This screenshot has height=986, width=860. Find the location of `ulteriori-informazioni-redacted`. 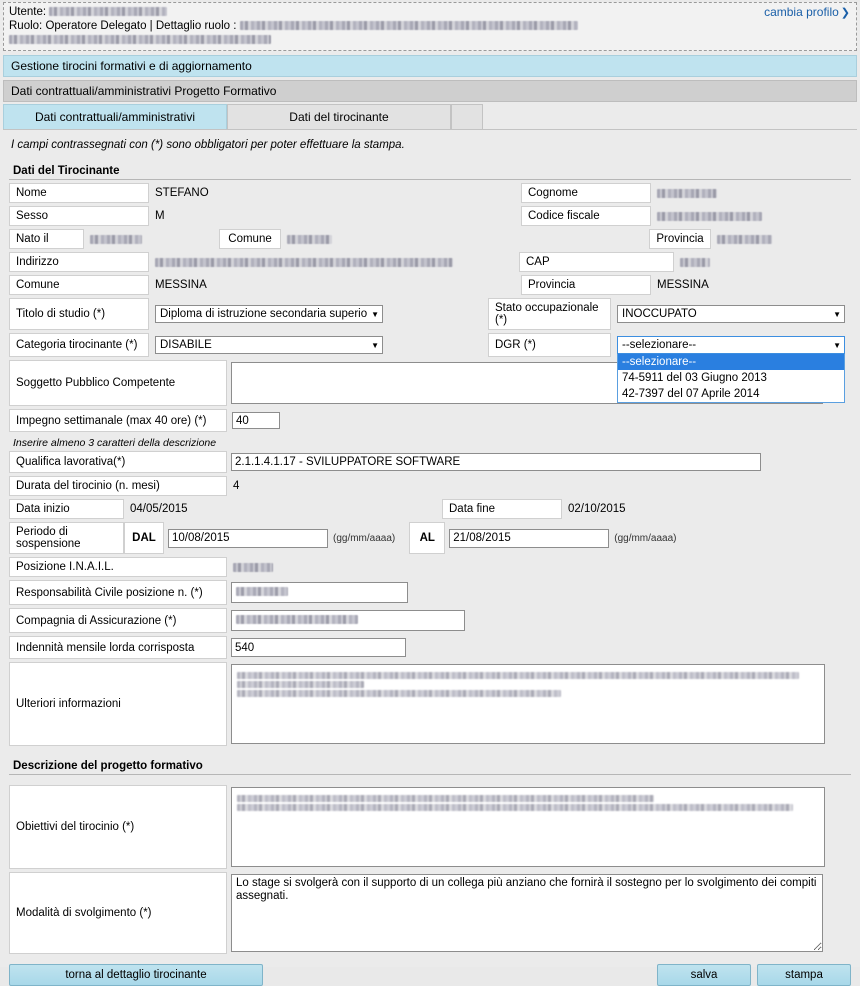

ulteriori-informazioni-redacted is located at coordinates (526, 684).